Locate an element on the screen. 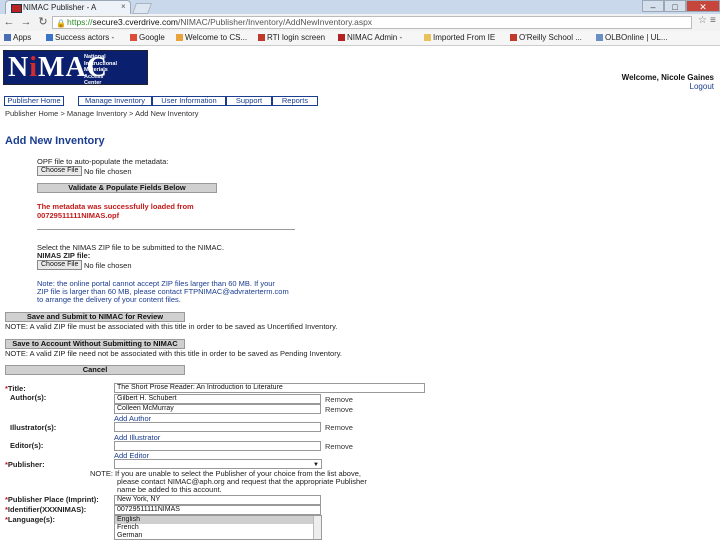  authors-label: Author(s): is located at coordinates (28, 397).